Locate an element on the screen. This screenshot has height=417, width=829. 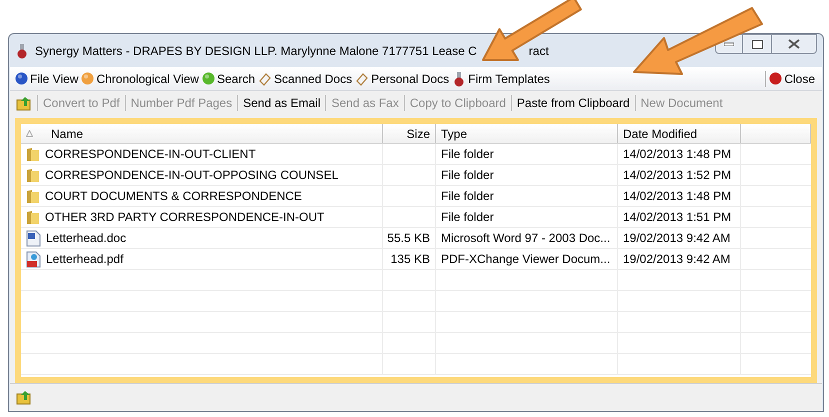
window-title: Synergy Matters - DRAPES BY DESIGN LLP. Marylynne Malone 7177751 Lease C is located at coordinates (256, 51).